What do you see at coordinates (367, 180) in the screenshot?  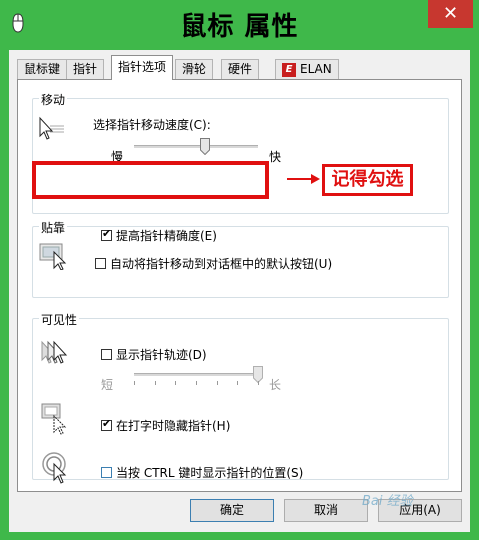 I see `annotation-note: 记得勾选` at bounding box center [367, 180].